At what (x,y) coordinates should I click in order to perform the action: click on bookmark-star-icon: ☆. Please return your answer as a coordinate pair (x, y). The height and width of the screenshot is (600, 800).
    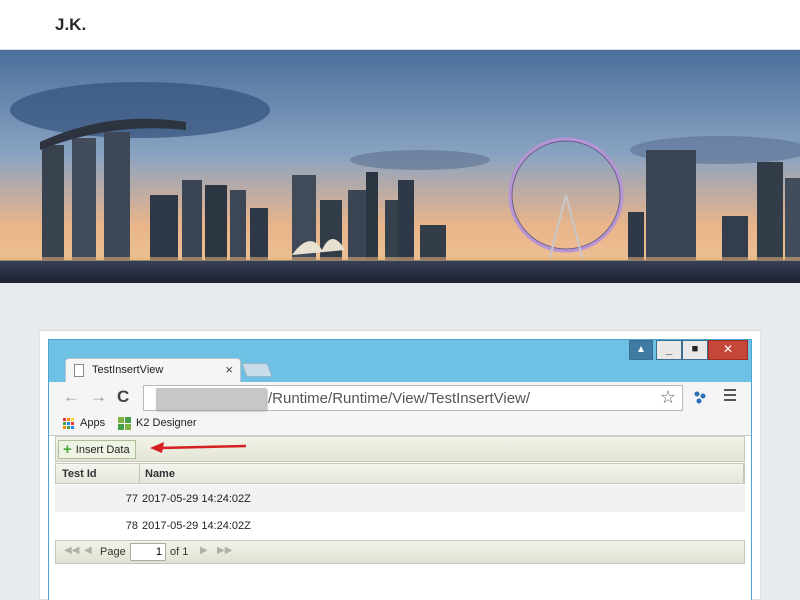
    Looking at the image, I should click on (668, 397).